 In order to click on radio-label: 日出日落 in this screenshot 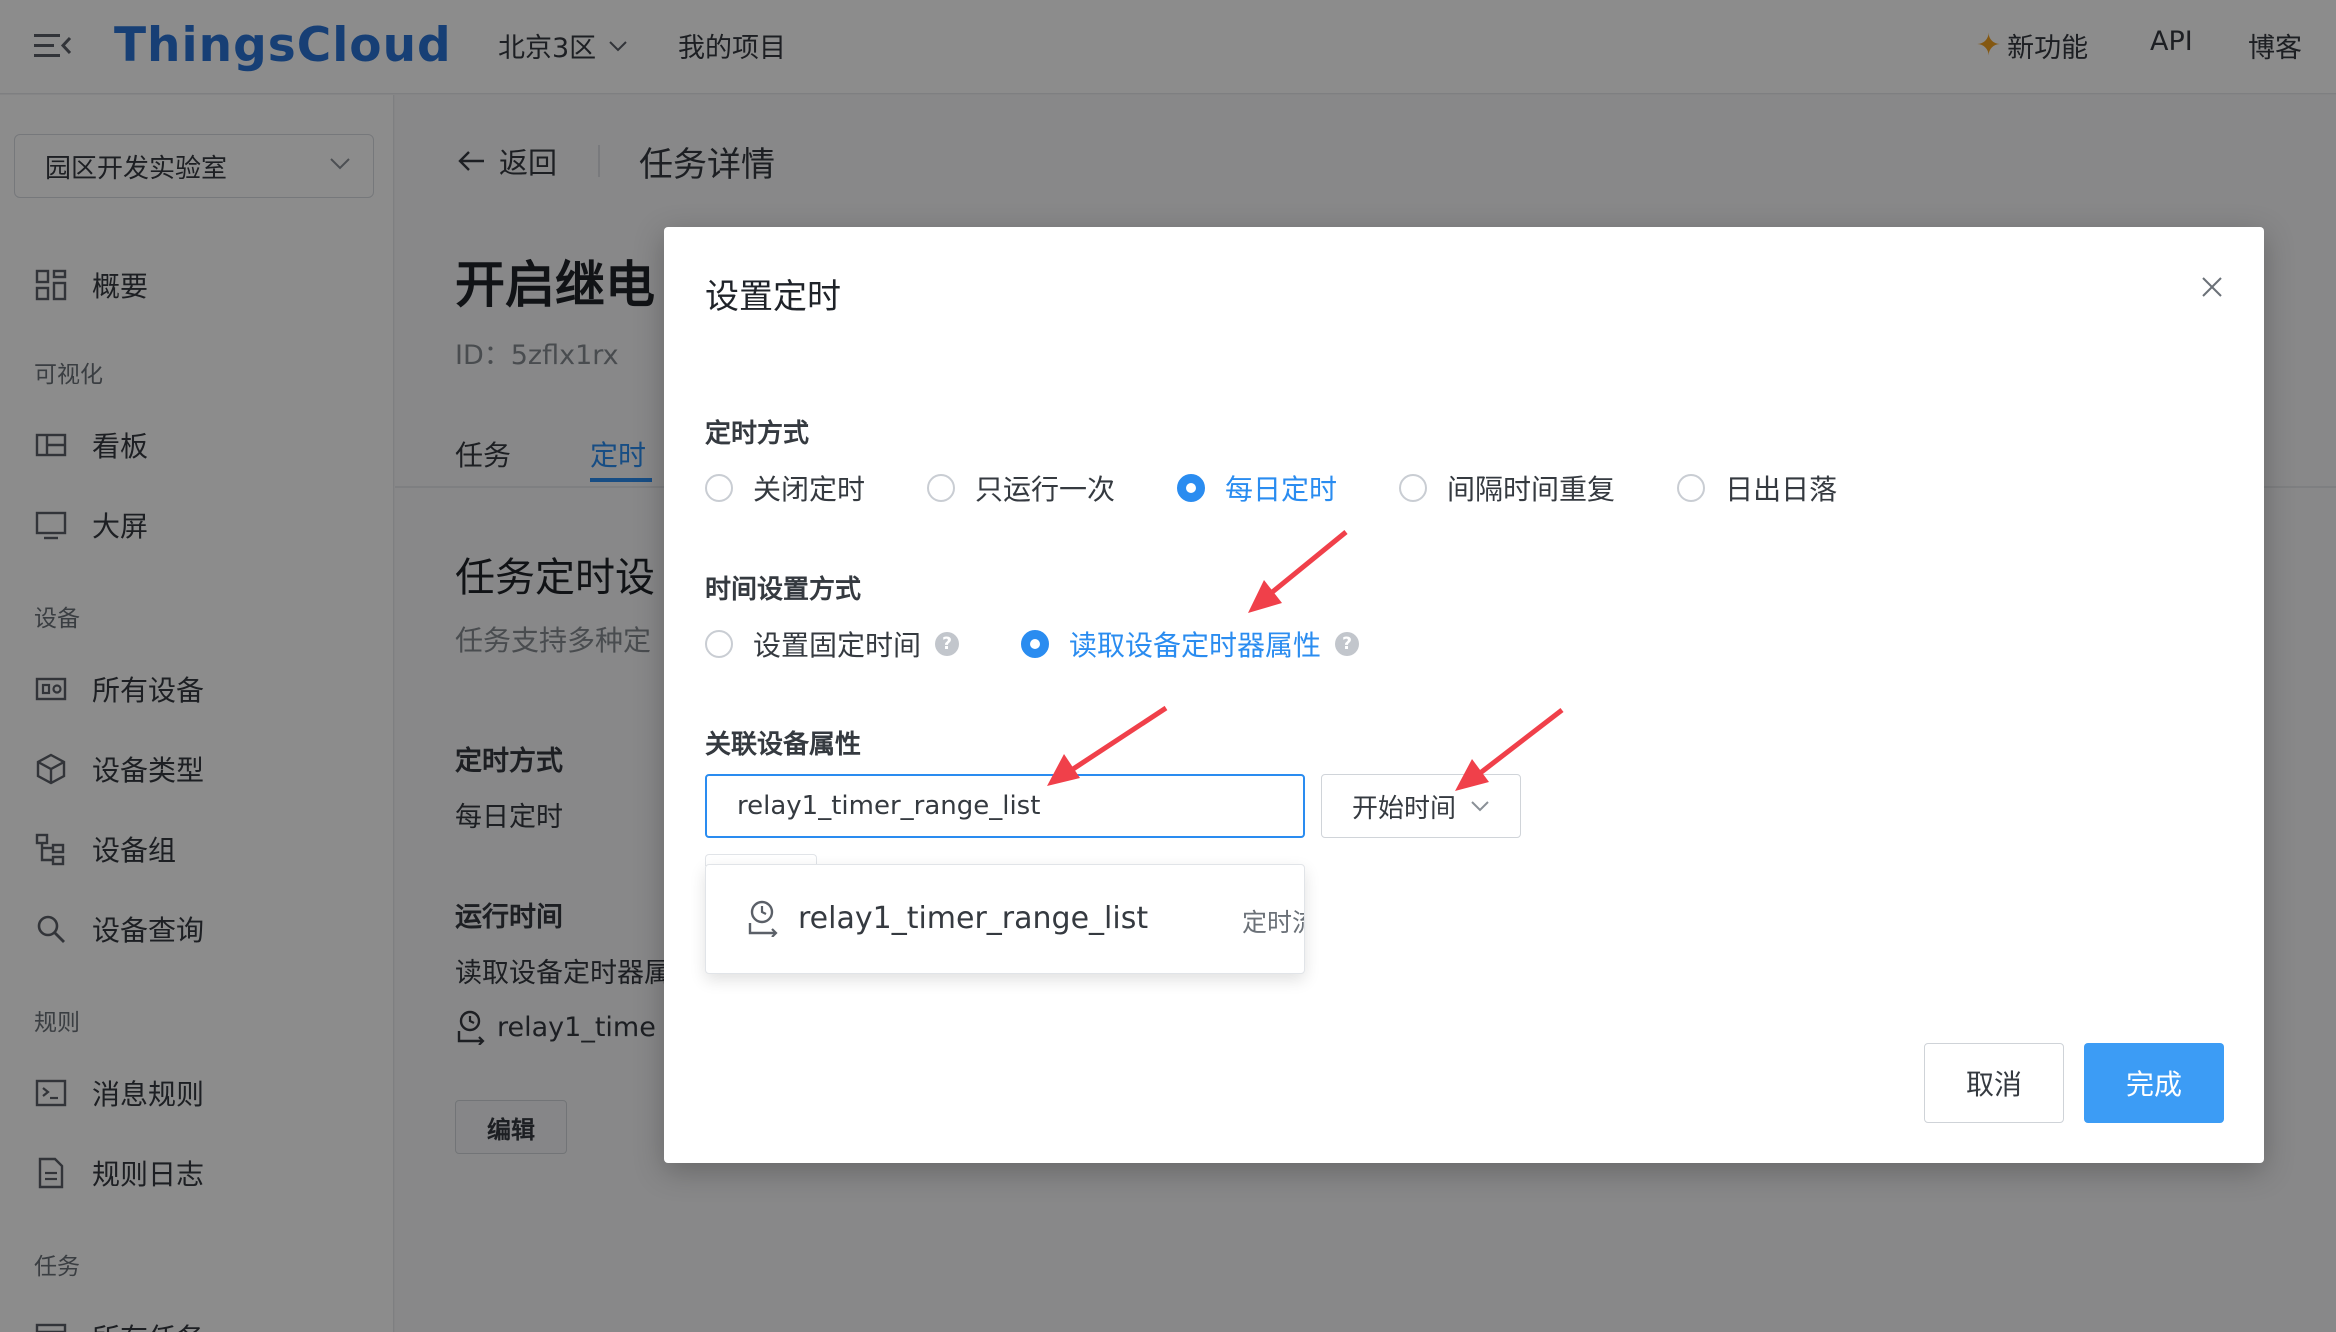, I will do `click(1781, 489)`.